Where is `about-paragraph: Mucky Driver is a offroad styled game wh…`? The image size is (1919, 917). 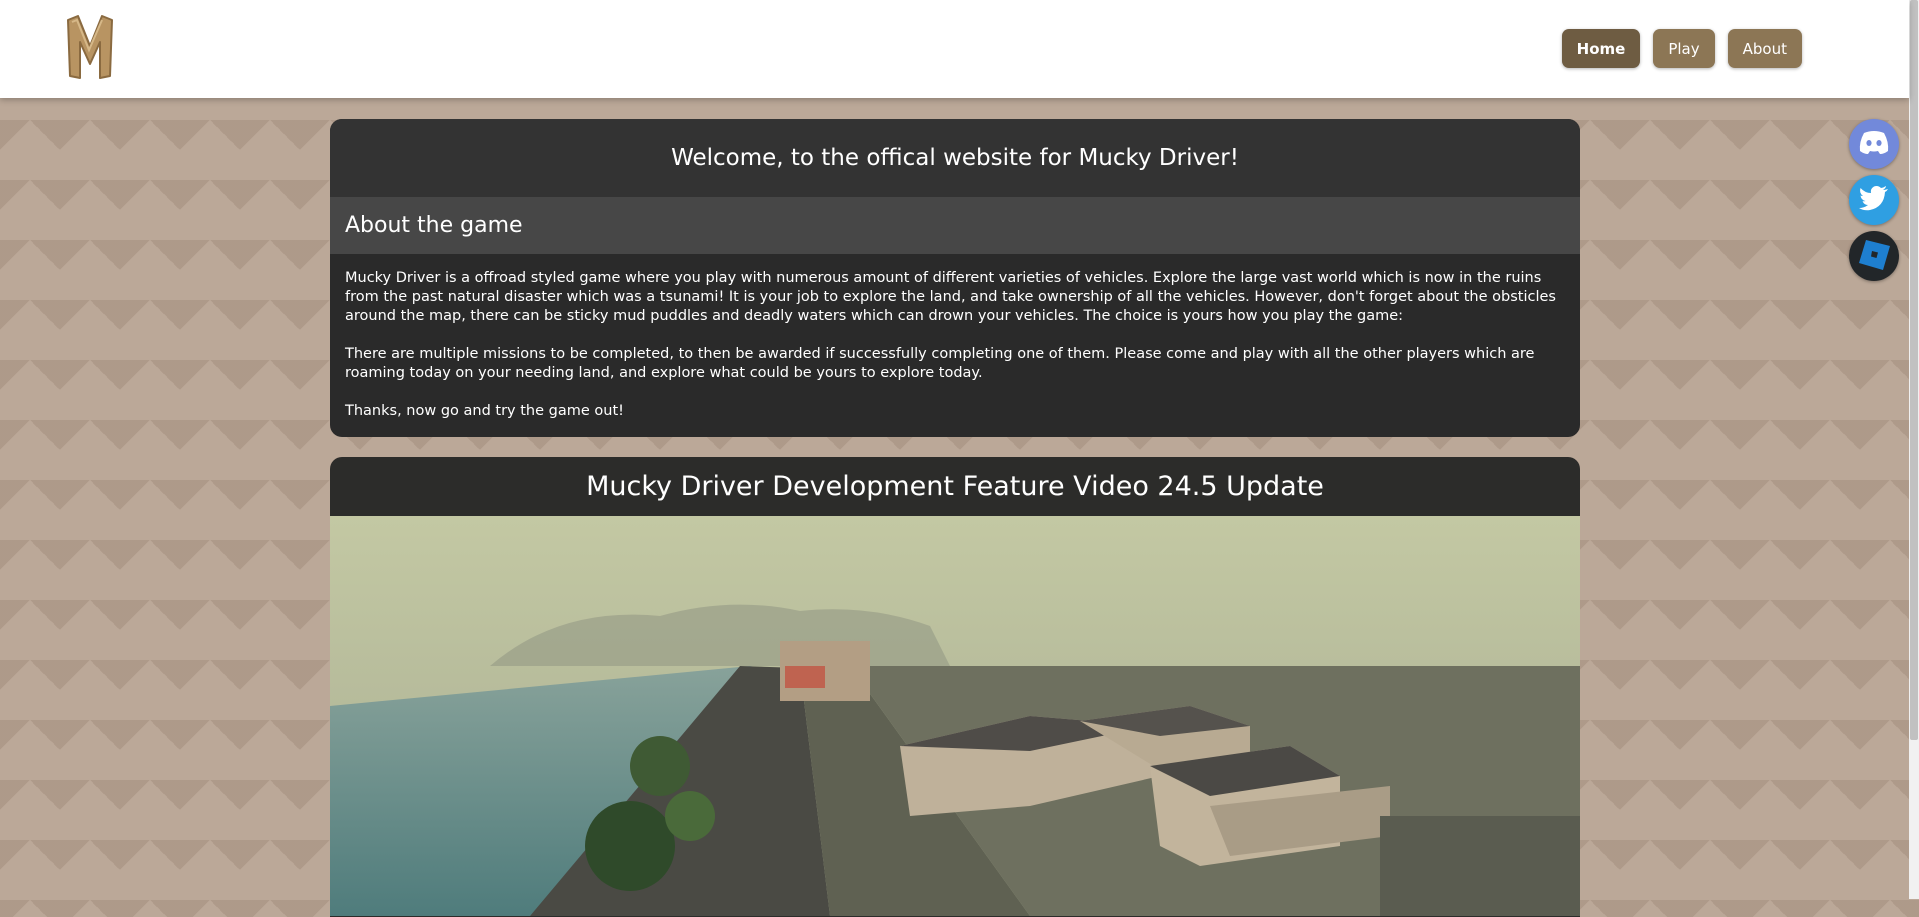 about-paragraph: Mucky Driver is a offroad styled game wh… is located at coordinates (950, 297).